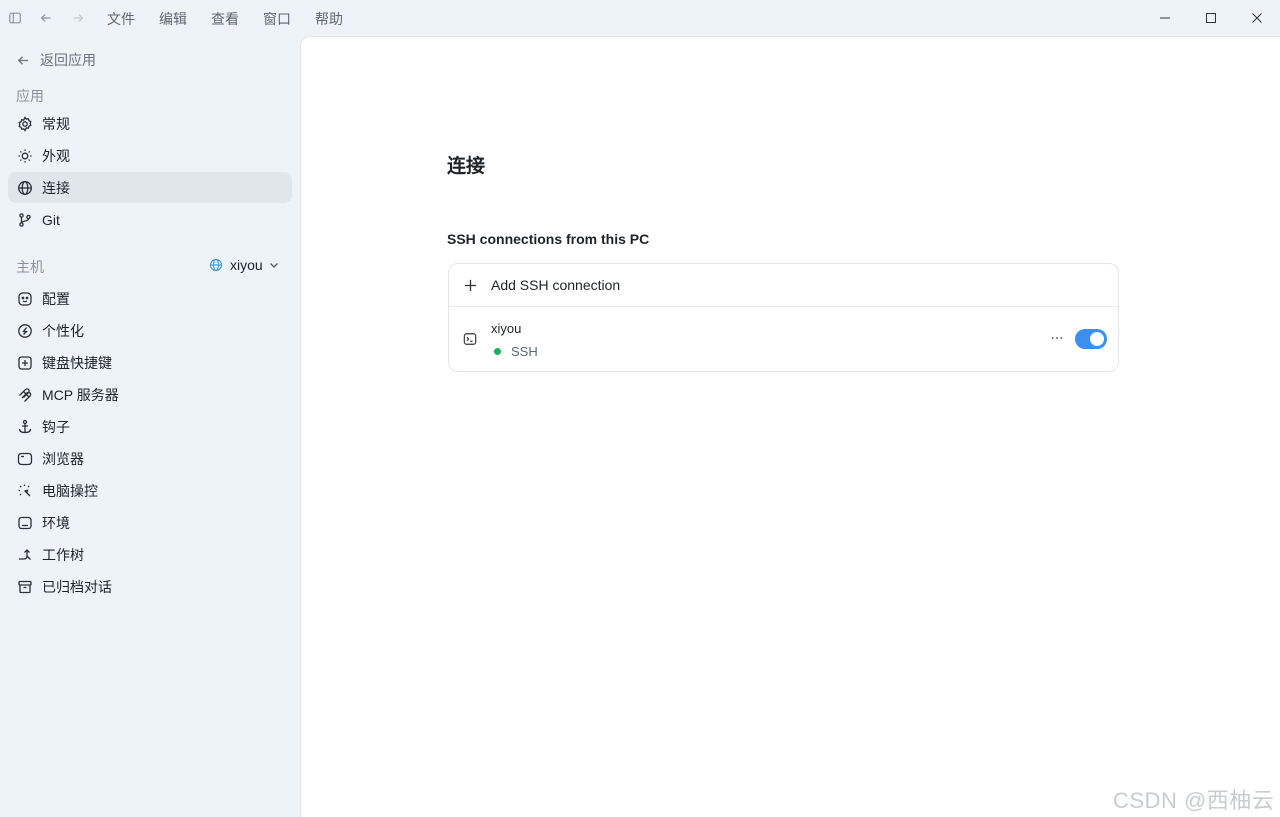 The image size is (1280, 817). I want to click on gear-icon, so click(25, 123).